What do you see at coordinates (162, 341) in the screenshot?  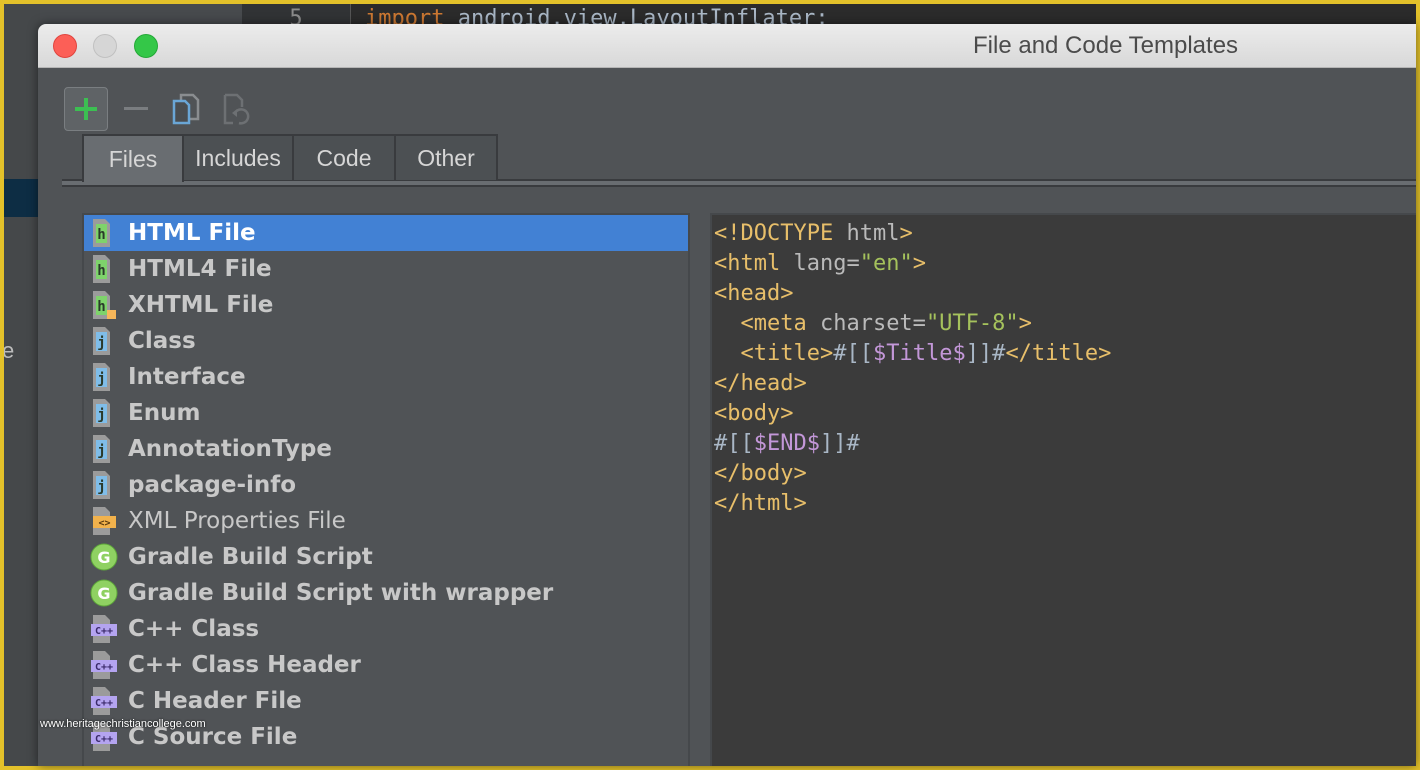 I see `template-label: Class` at bounding box center [162, 341].